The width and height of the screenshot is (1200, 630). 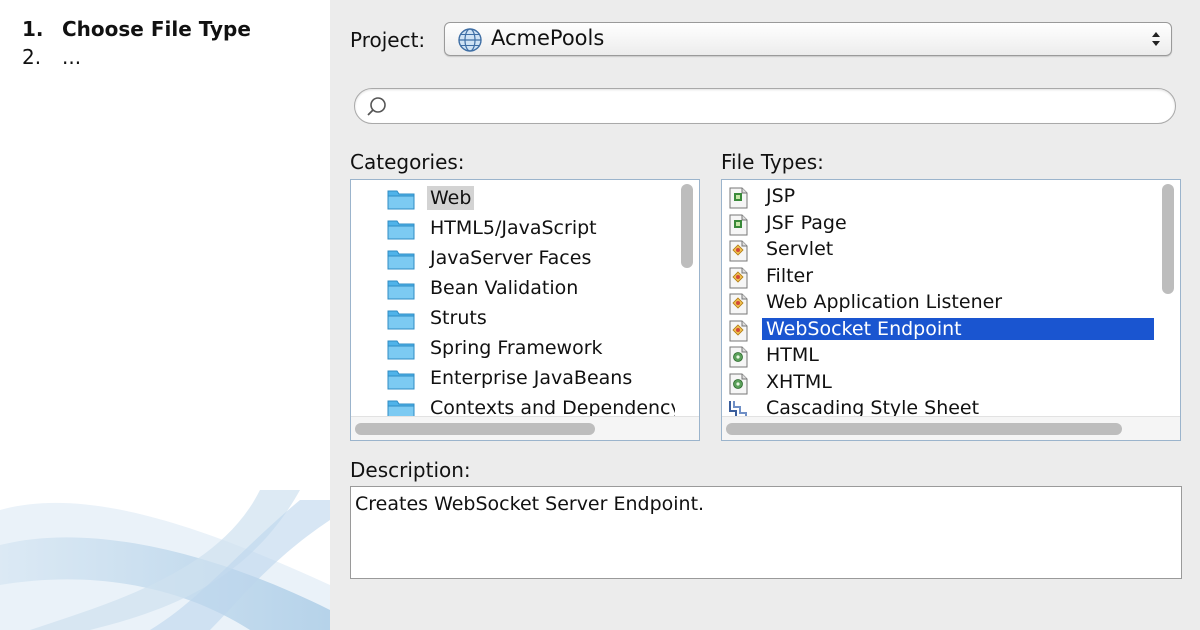 What do you see at coordinates (873, 406) in the screenshot?
I see `file-type-label: Cascading Style Sheet` at bounding box center [873, 406].